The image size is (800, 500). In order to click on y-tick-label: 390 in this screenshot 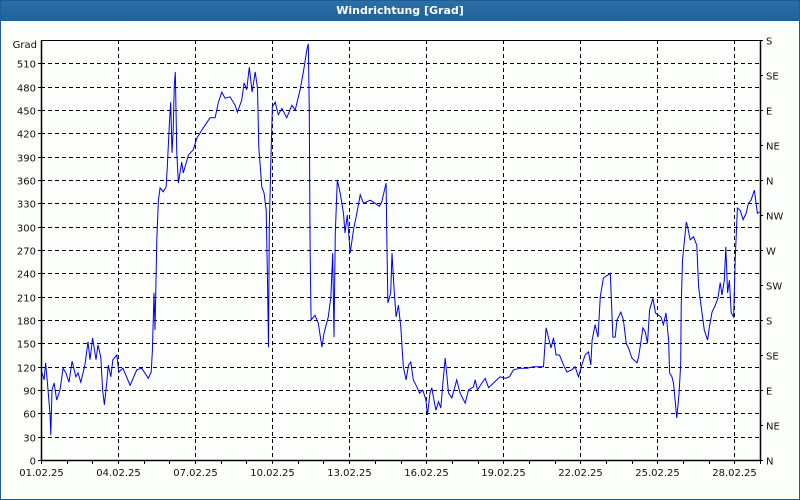, I will do `click(26, 159)`.